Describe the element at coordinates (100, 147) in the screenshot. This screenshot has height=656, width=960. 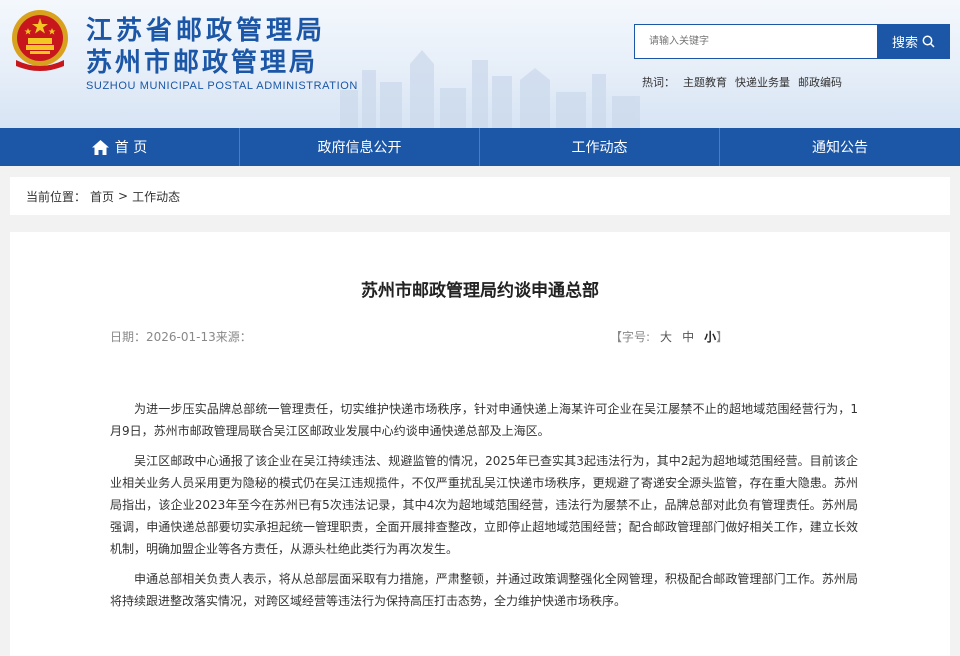
I see `home-icon` at that location.